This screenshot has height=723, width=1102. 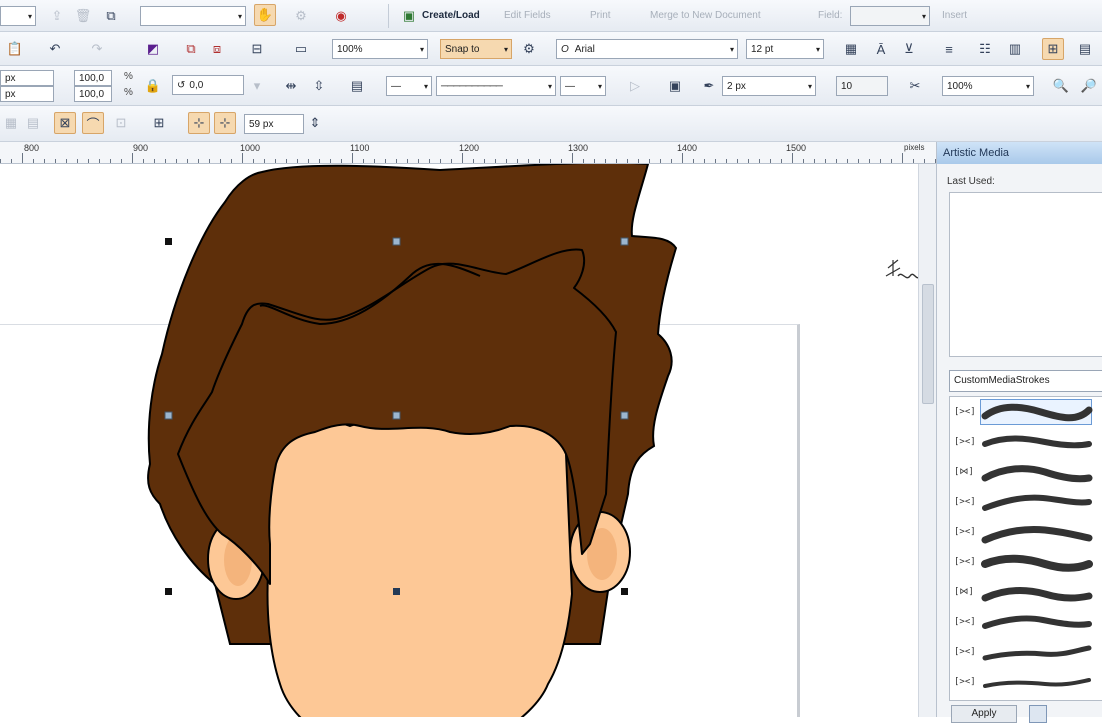 I want to click on miter-field: 10, so click(x=862, y=86).